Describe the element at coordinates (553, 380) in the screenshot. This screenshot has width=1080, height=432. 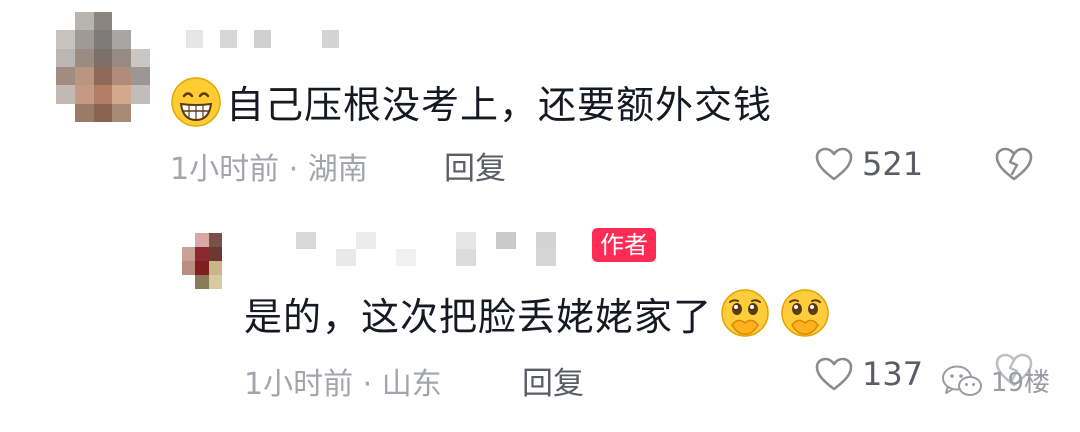
I see `reply-reply-button: 回复` at that location.